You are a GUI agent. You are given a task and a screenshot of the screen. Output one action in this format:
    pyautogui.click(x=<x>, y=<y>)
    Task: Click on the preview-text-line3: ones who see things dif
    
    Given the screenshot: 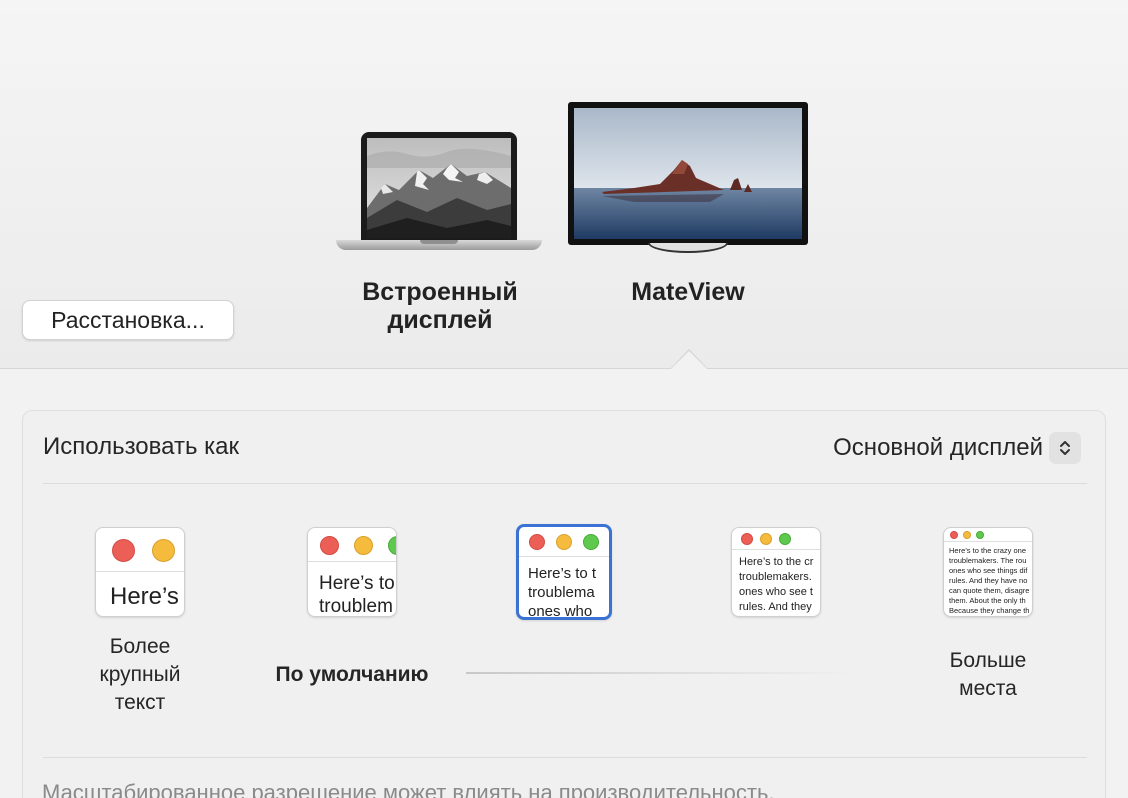 What is the action you would take?
    pyautogui.click(x=988, y=570)
    